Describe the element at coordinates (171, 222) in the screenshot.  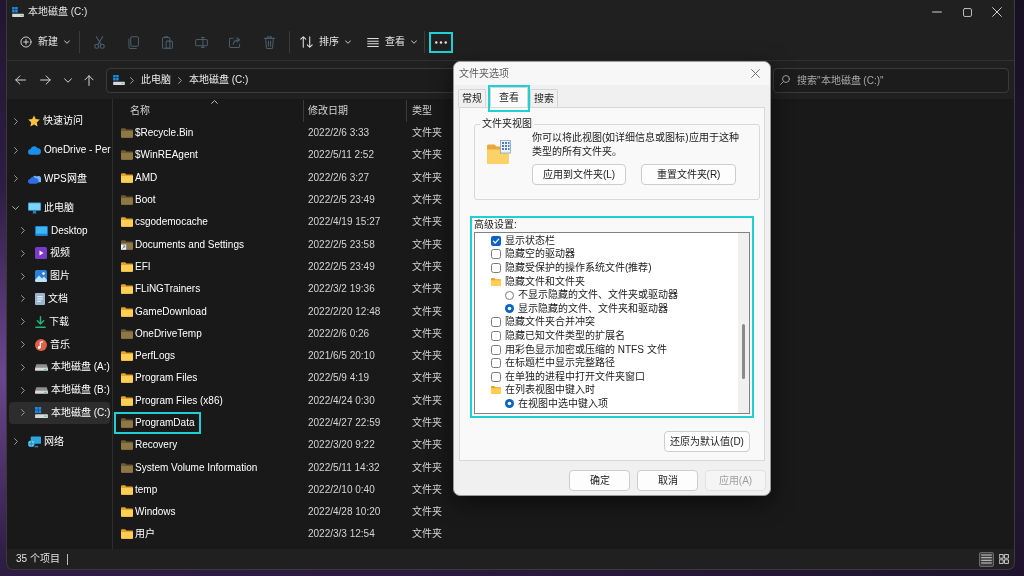
I see `file-name: csgodemocache` at that location.